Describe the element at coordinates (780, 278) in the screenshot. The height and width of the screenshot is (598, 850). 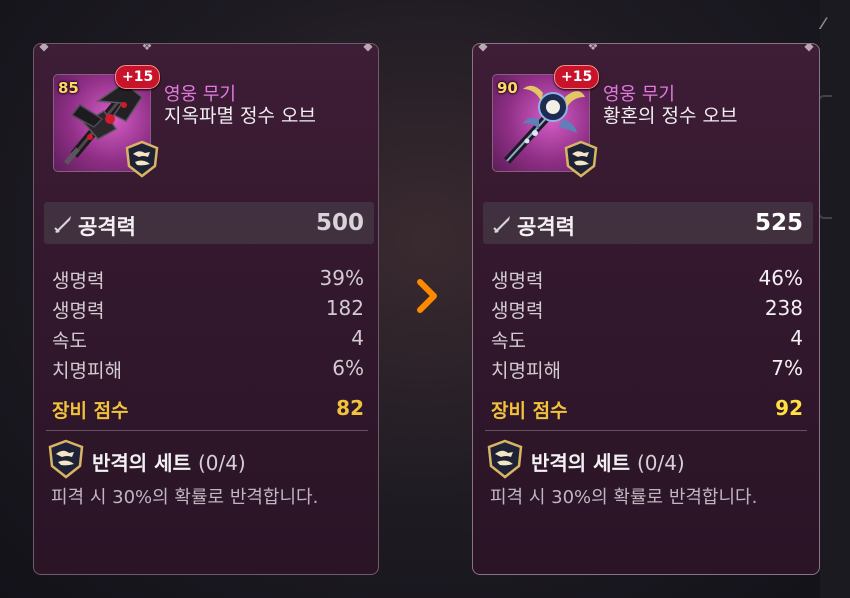
I see `stat-value: 46%` at that location.